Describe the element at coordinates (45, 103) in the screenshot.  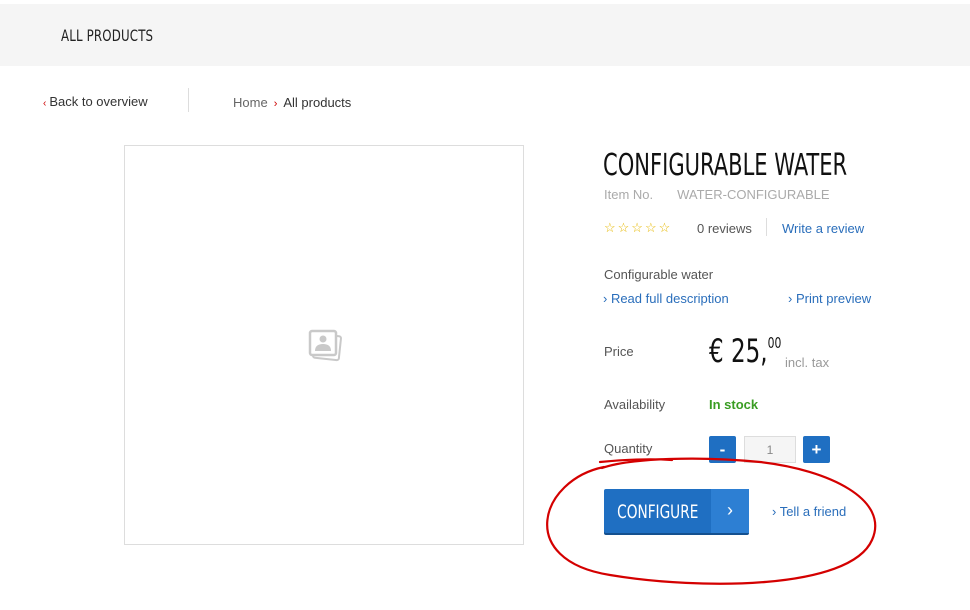
I see `chevron-left-icon: ‹` at that location.